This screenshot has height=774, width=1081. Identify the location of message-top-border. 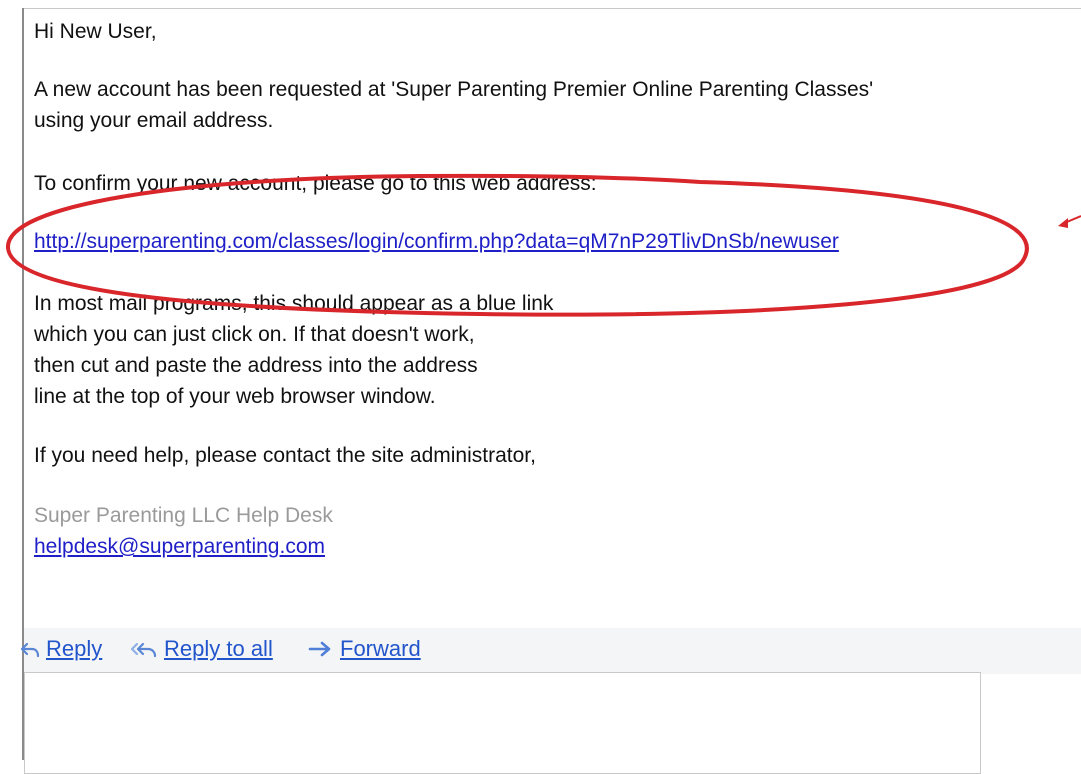
(551, 8).